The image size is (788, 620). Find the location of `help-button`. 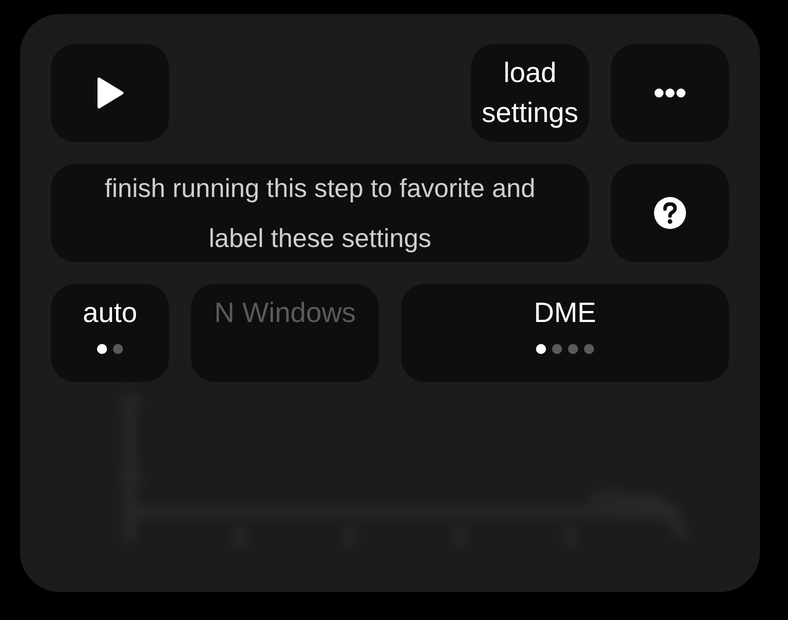

help-button is located at coordinates (670, 213).